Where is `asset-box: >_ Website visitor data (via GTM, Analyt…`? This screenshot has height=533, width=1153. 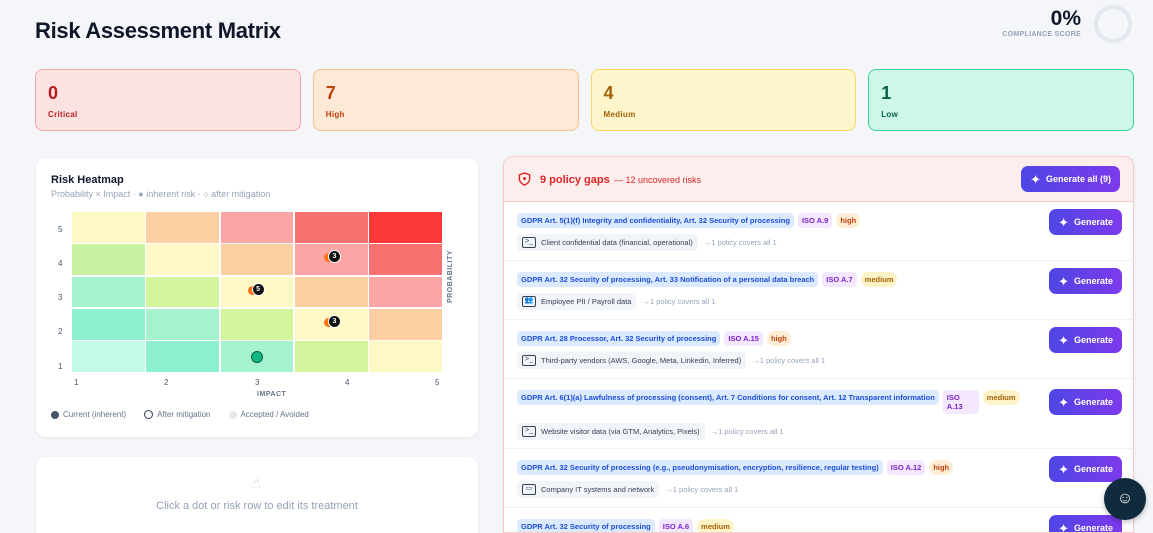 asset-box: >_ Website visitor data (via GTM, Analyt… is located at coordinates (611, 431).